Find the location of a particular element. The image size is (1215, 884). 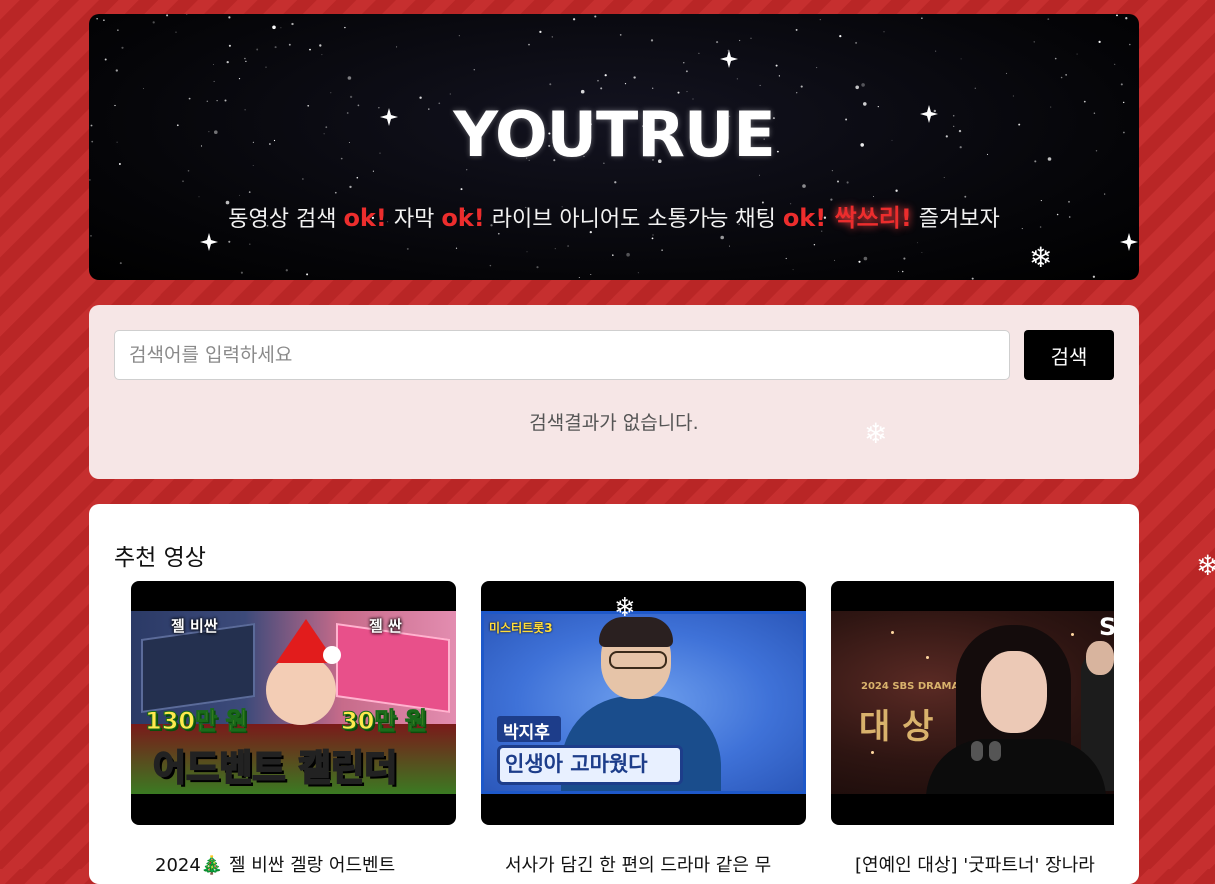

tagline-ok-2: ok! is located at coordinates (463, 218).